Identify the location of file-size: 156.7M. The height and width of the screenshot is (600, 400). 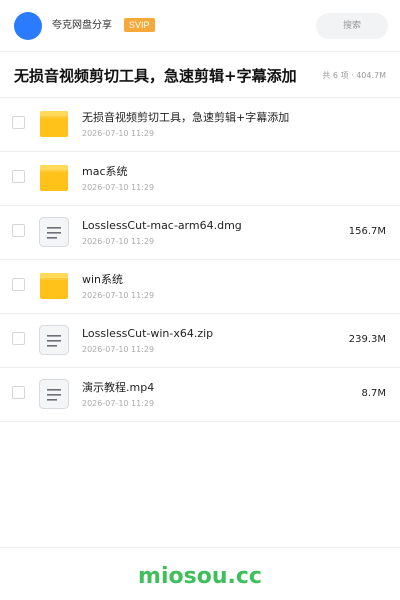
(367, 231).